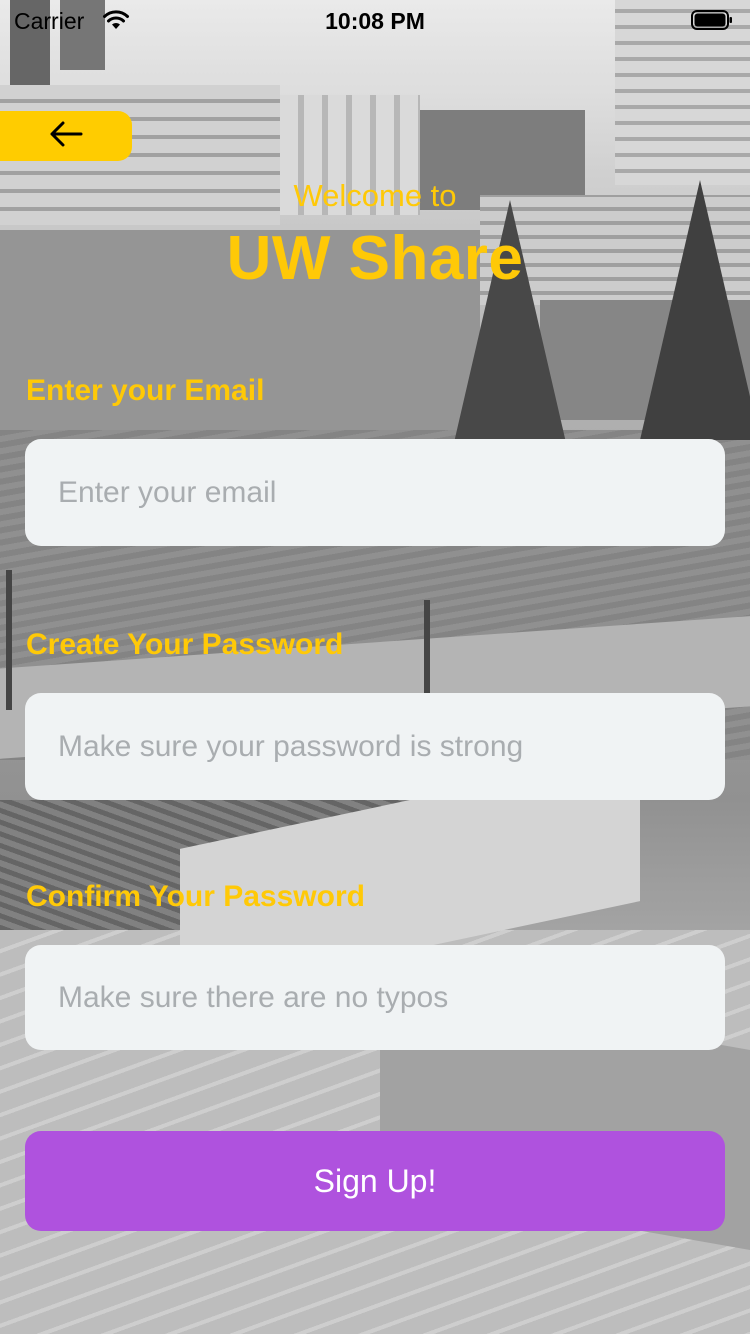 This screenshot has height=1334, width=750. I want to click on sign-up-button: Sign Up!, so click(375, 1181).